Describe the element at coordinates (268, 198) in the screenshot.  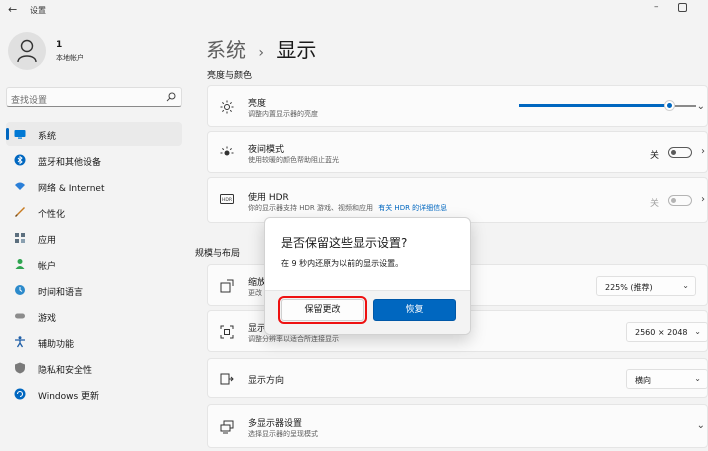
I see `hdr-title: 使用 HDR` at that location.